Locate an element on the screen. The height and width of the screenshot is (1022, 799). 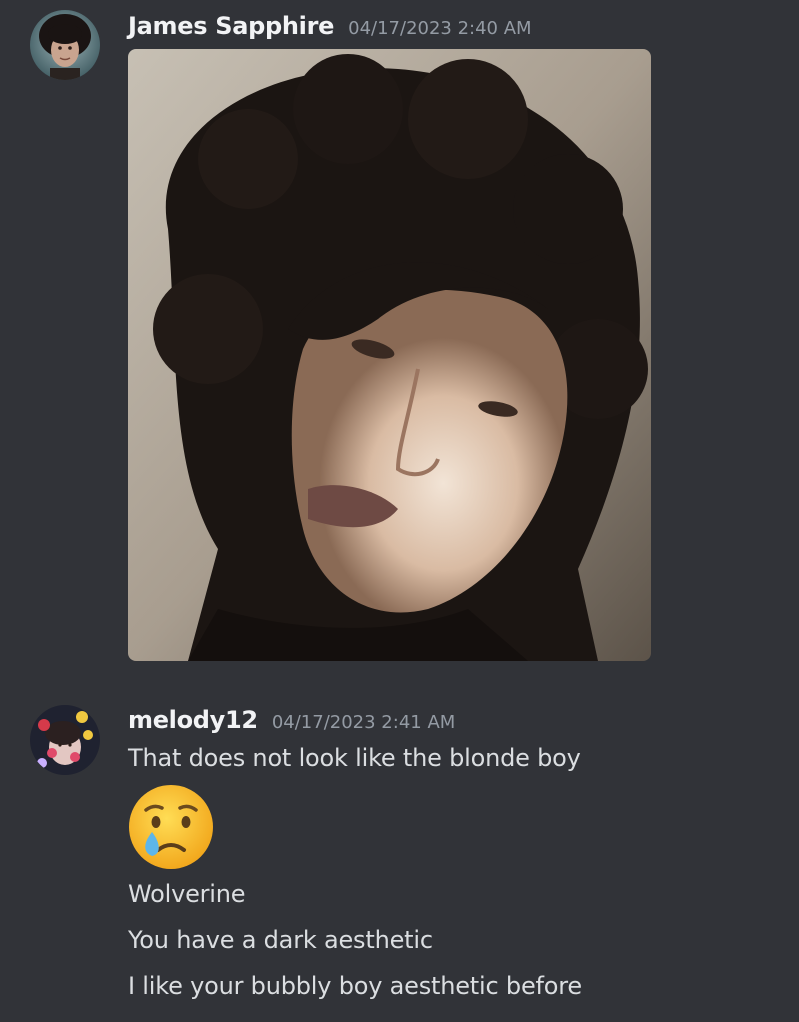
username: melody12 is located at coordinates (193, 720).